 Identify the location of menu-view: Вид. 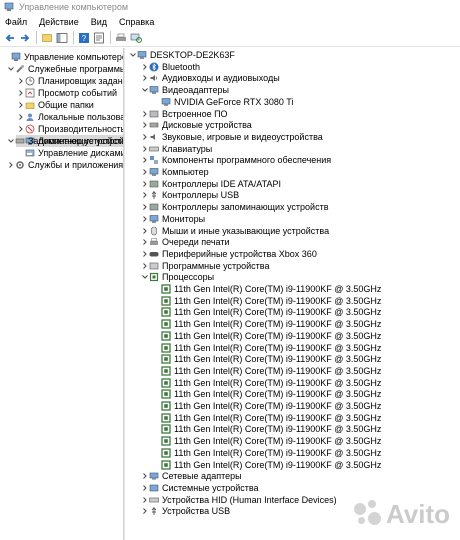
(99, 22).